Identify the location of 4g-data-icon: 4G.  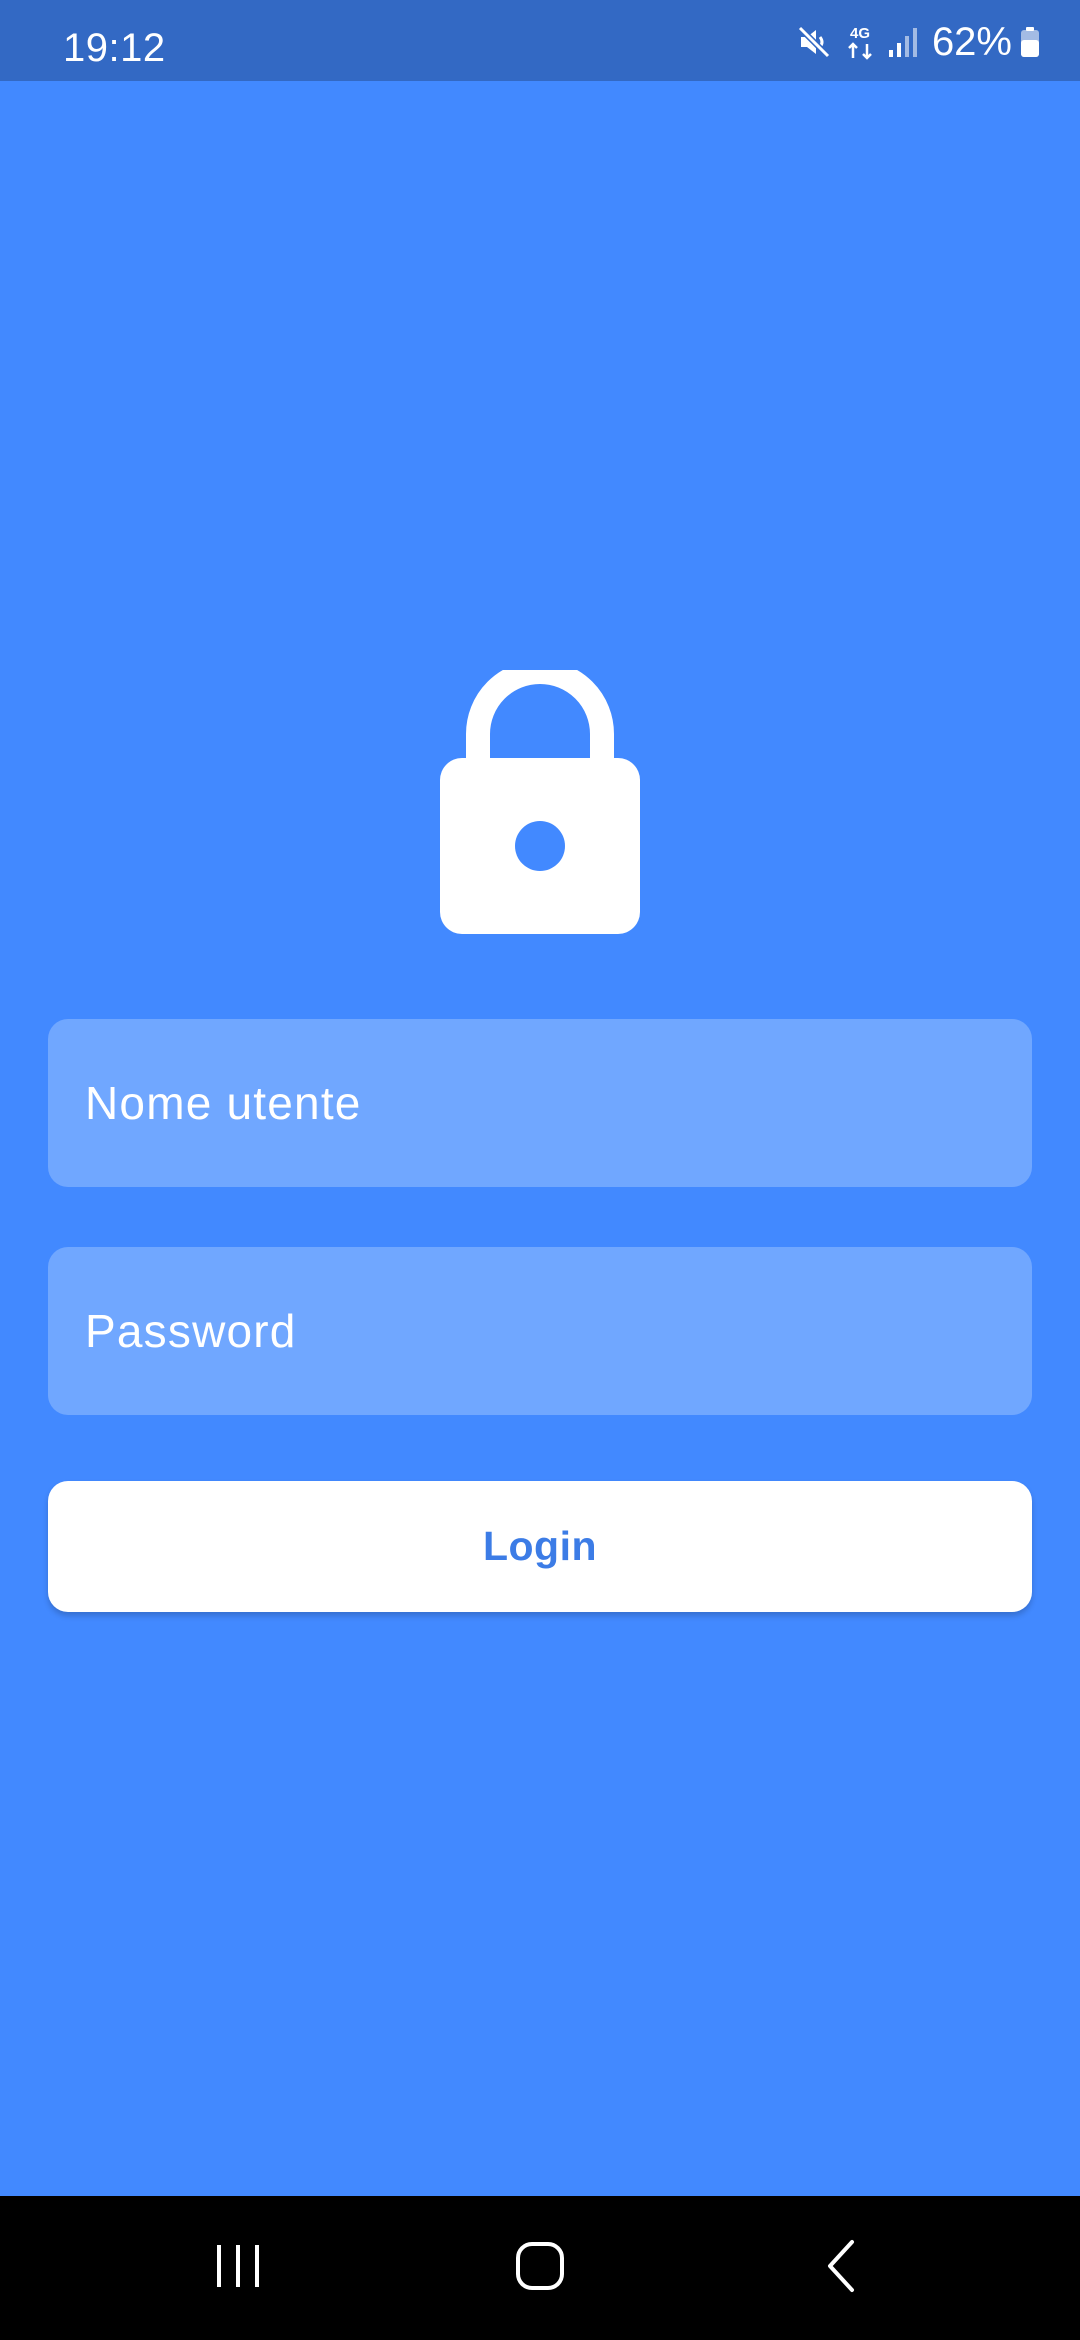
(860, 42).